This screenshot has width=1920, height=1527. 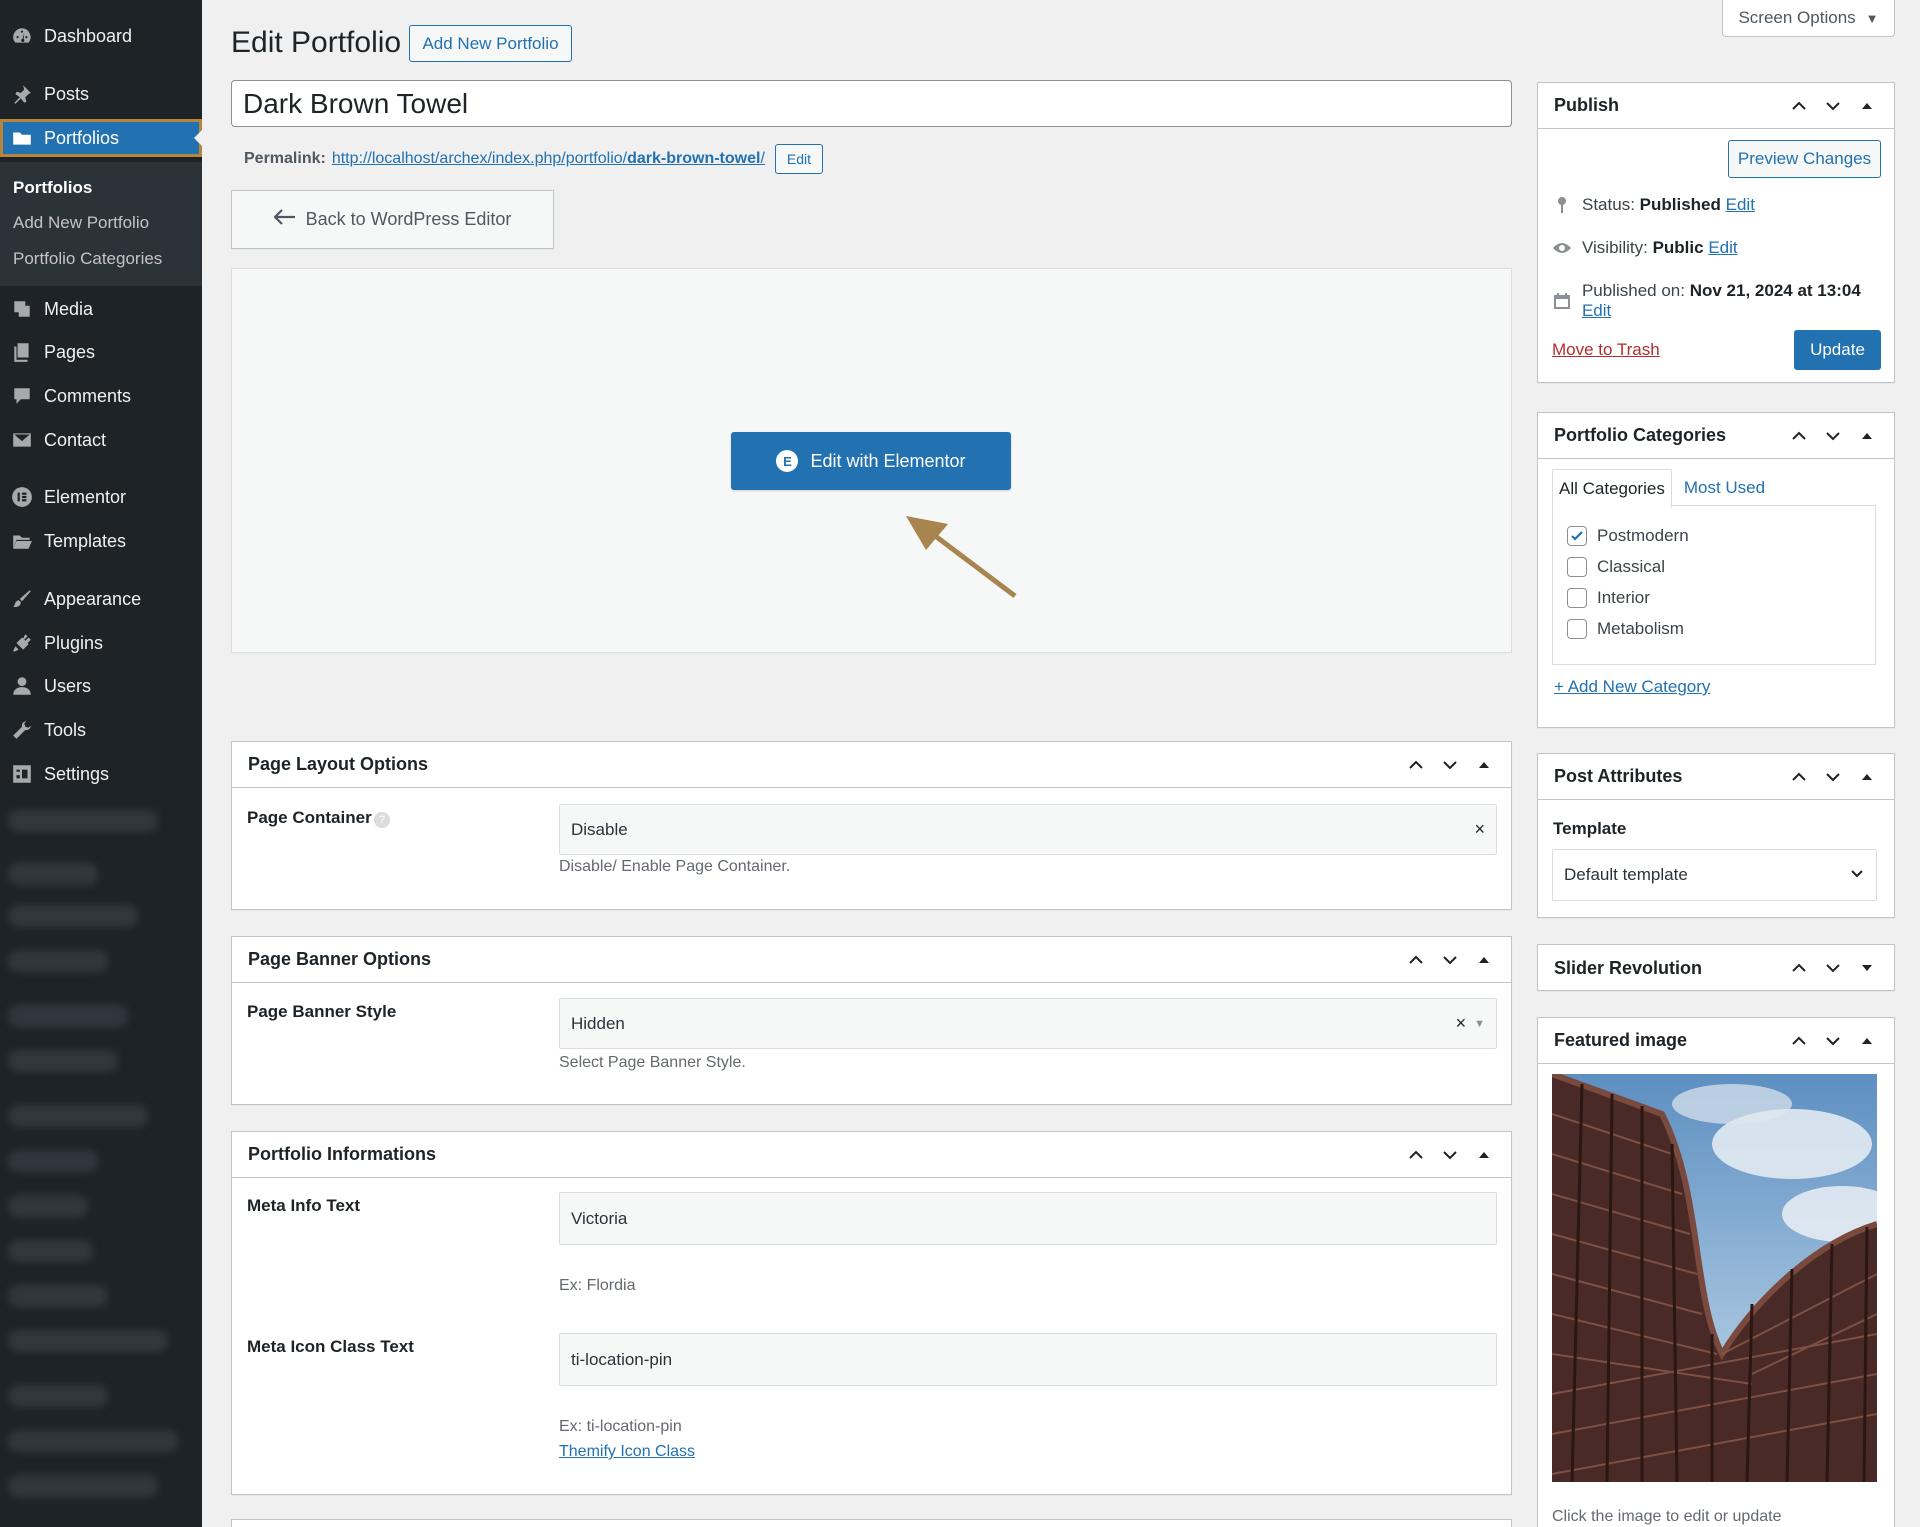 I want to click on sidebar-item-templates: Templates, so click(x=101, y=541).